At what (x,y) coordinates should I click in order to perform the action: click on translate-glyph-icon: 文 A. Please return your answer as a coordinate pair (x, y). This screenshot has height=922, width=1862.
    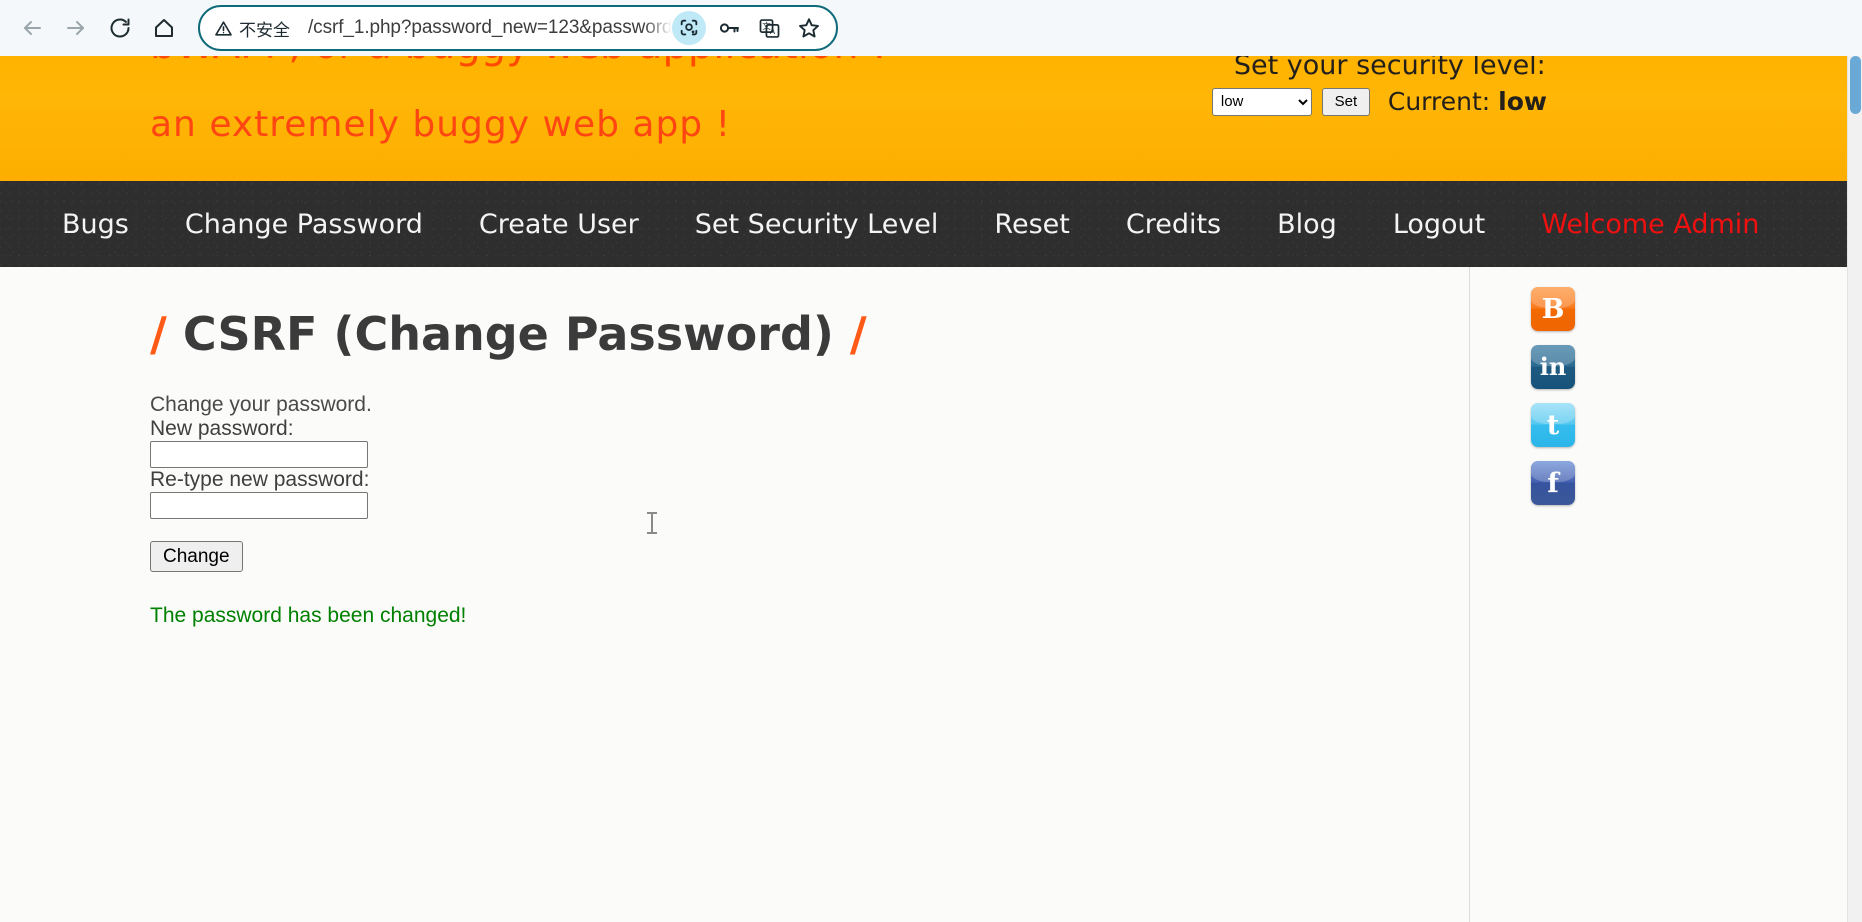
    Looking at the image, I should click on (769, 28).